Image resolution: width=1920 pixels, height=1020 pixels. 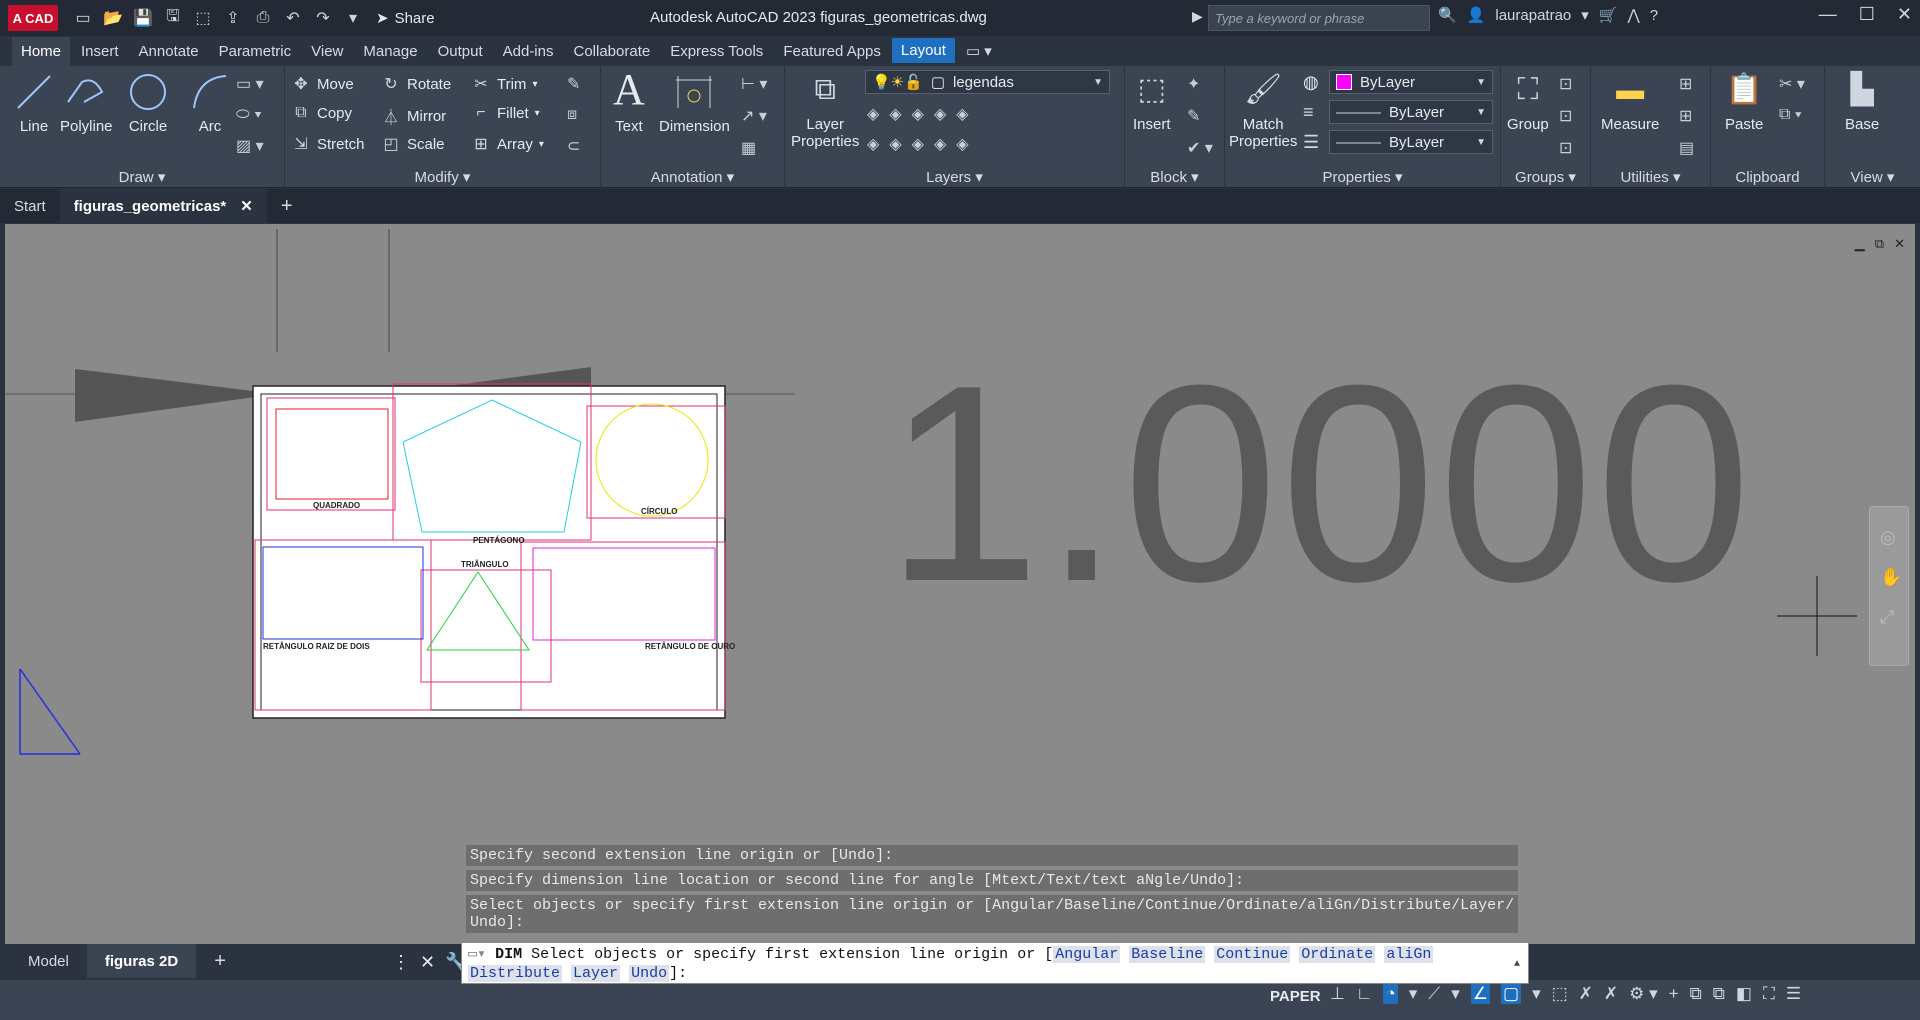 What do you see at coordinates (1167, 954) in the screenshot?
I see `option-baseline: Baseline` at bounding box center [1167, 954].